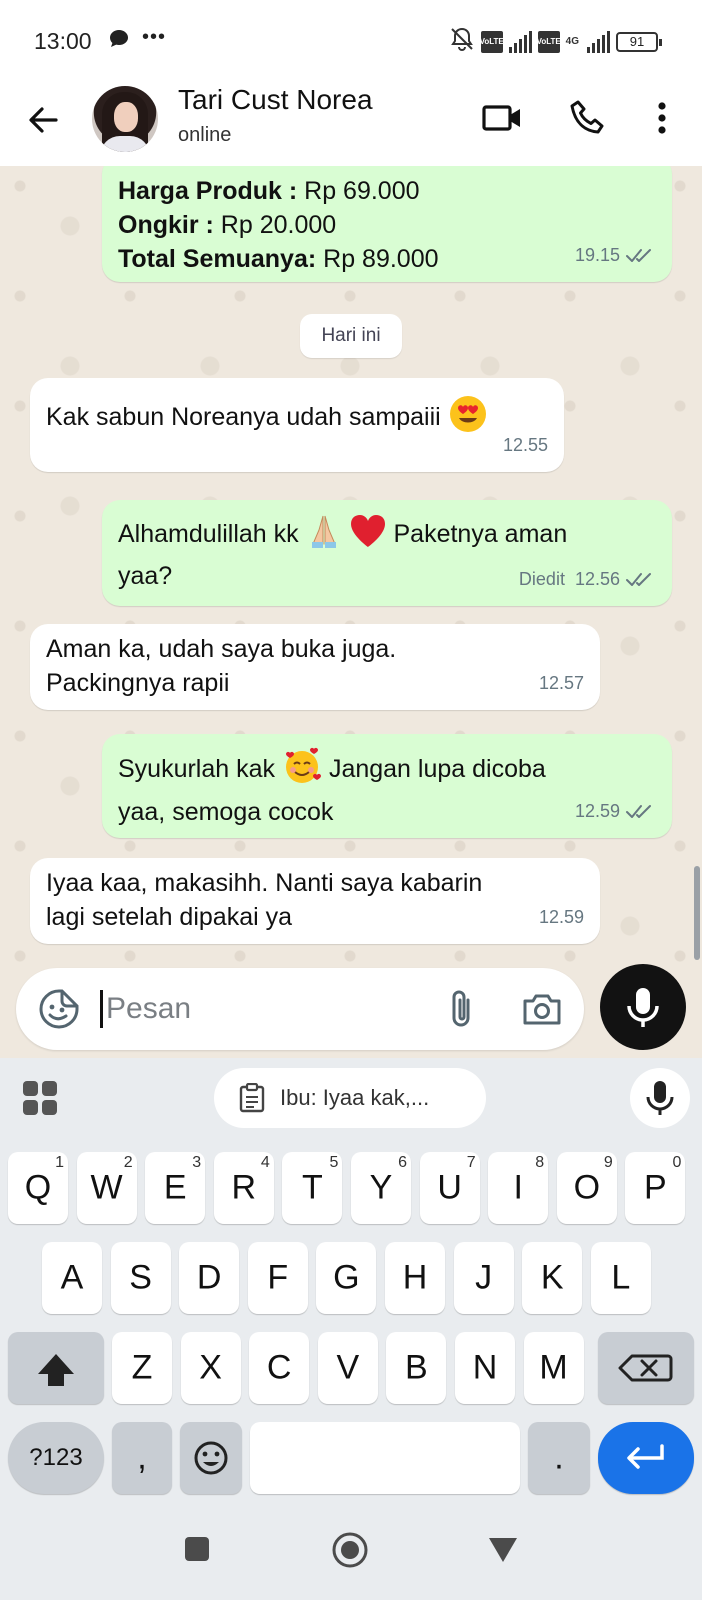  I want to click on key-n: N, so click(485, 1368).